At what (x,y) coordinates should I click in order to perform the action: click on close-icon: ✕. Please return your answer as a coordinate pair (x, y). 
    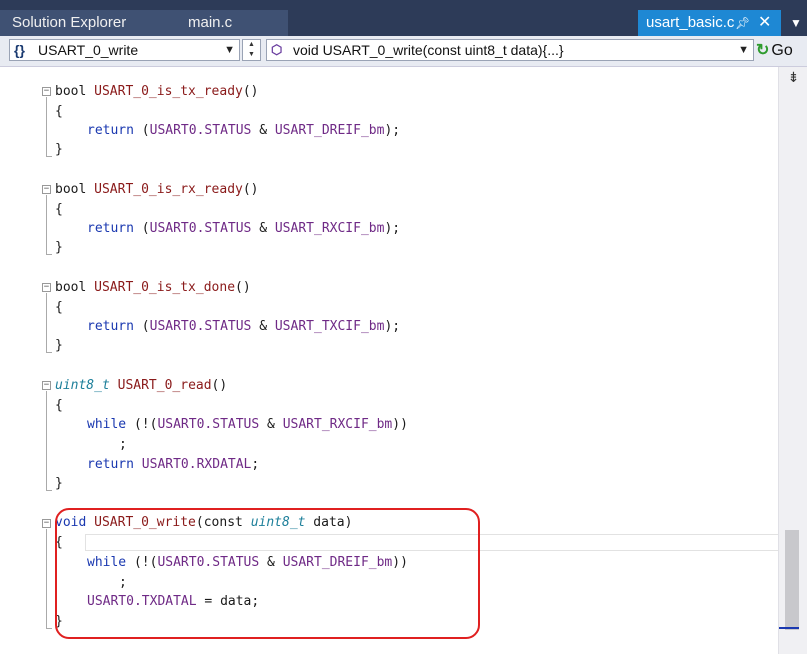
    Looking at the image, I should click on (764, 23).